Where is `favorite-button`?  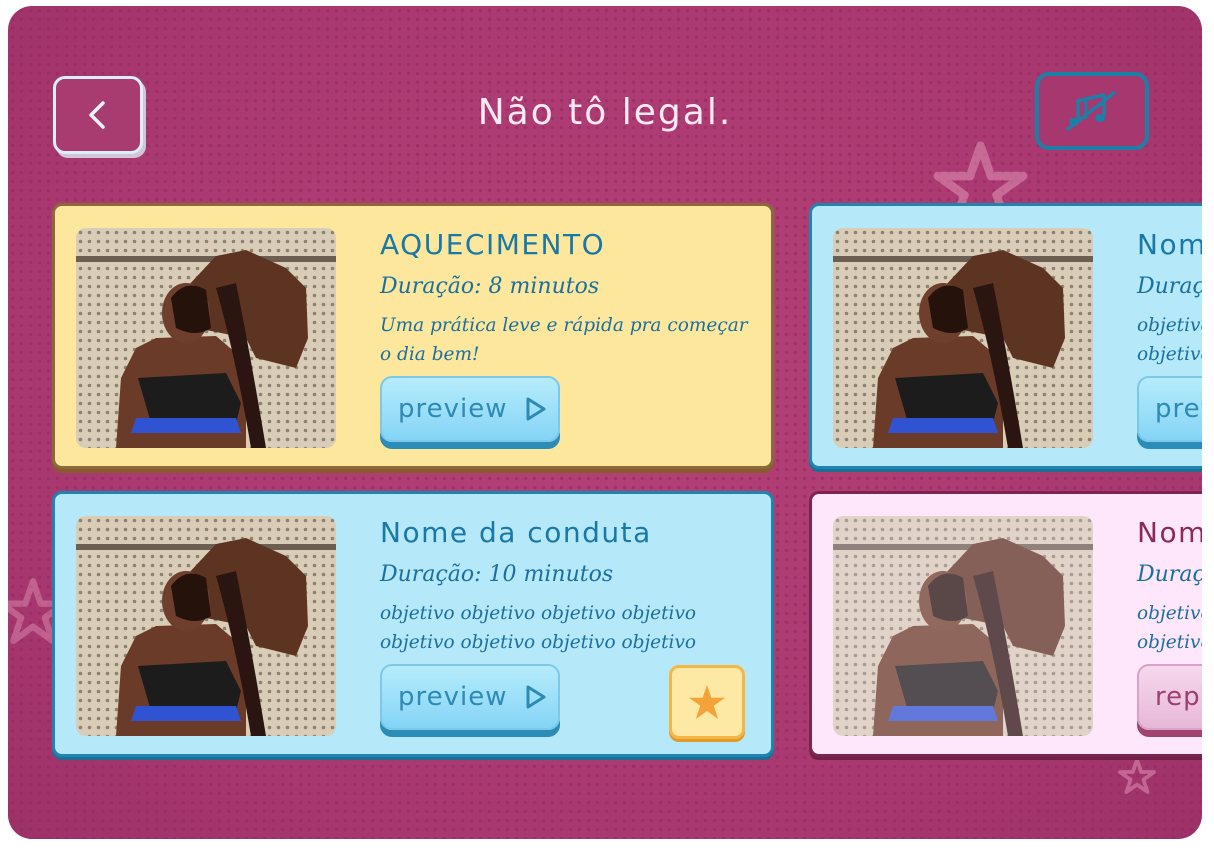
favorite-button is located at coordinates (707, 702).